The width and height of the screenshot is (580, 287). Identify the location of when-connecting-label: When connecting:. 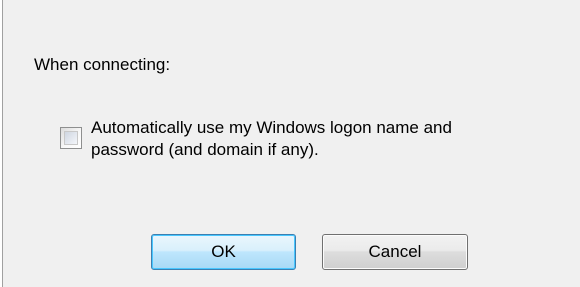
(102, 64).